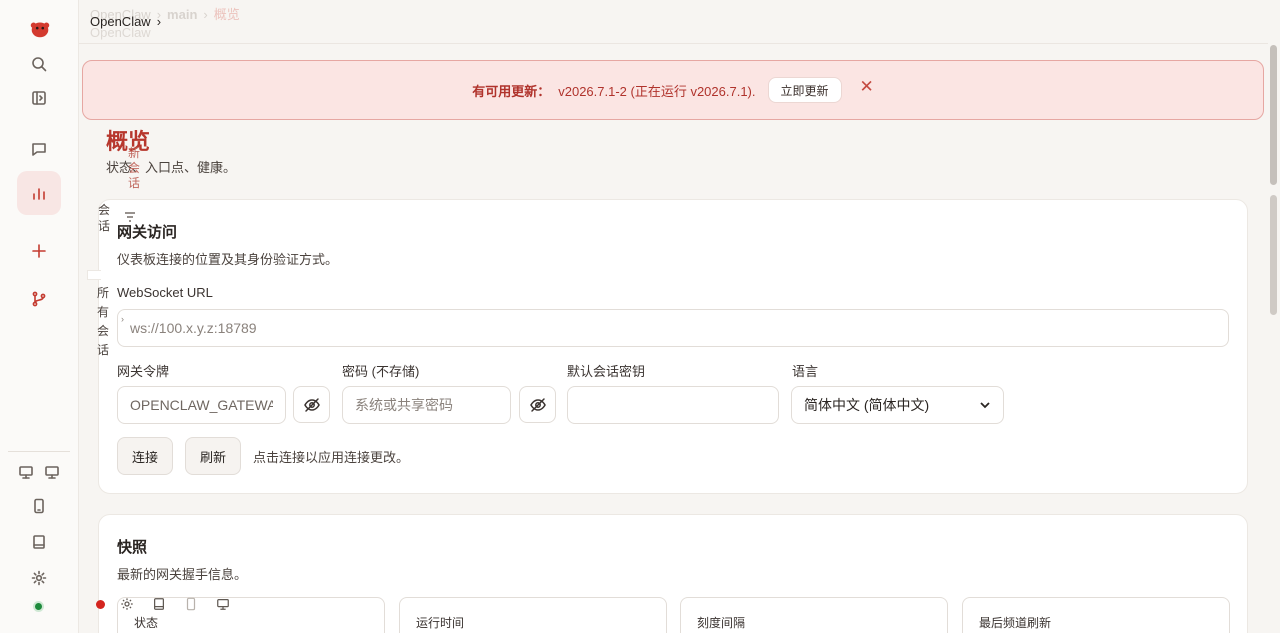 The width and height of the screenshot is (1280, 633). Describe the element at coordinates (814, 615) in the screenshot. I see `stat-card: 刻度间隔` at that location.